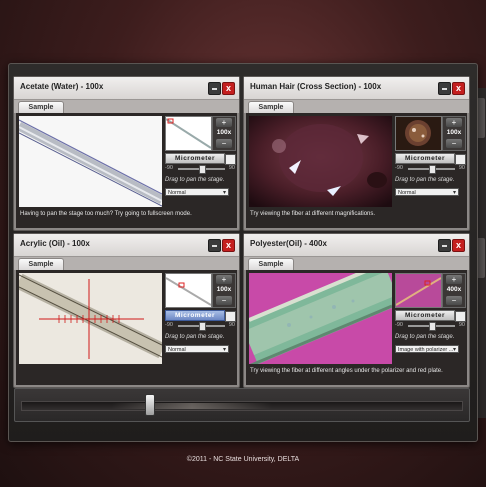  What do you see at coordinates (288, 243) in the screenshot?
I see `panel-title: Polyester(Oil) - 400x` at bounding box center [288, 243].